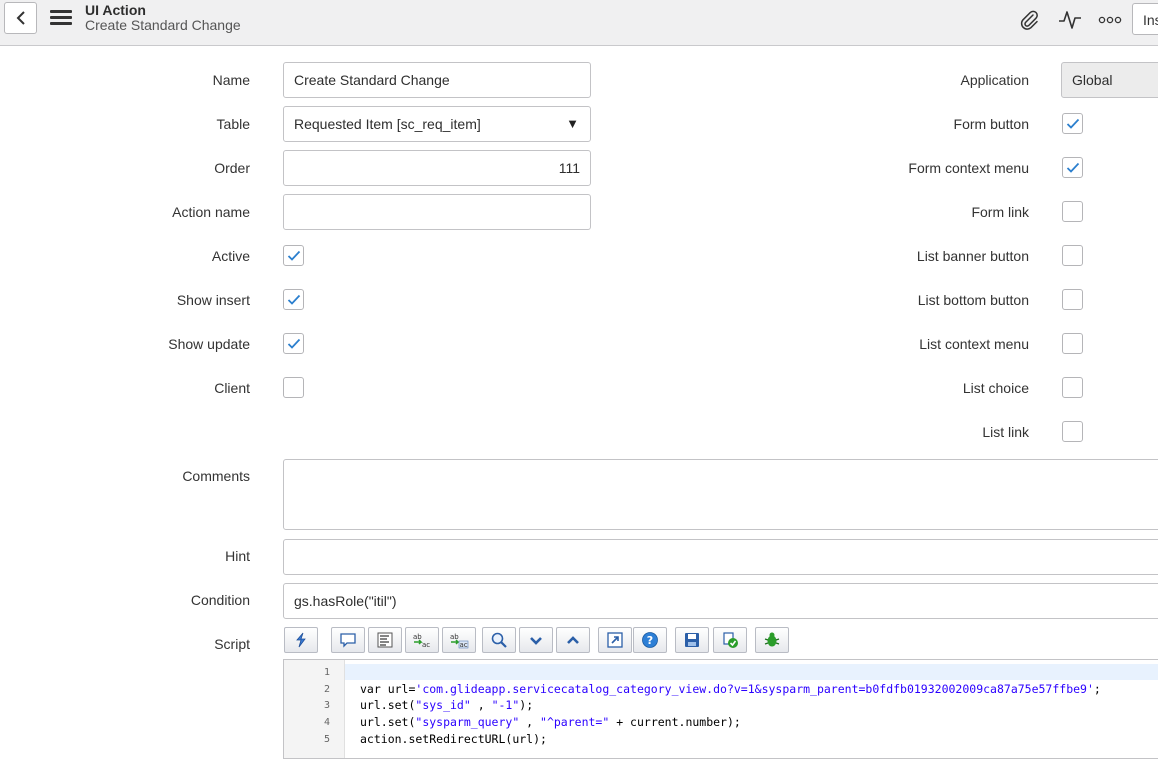  I want to click on list-link-checkbox, so click(1072, 431).